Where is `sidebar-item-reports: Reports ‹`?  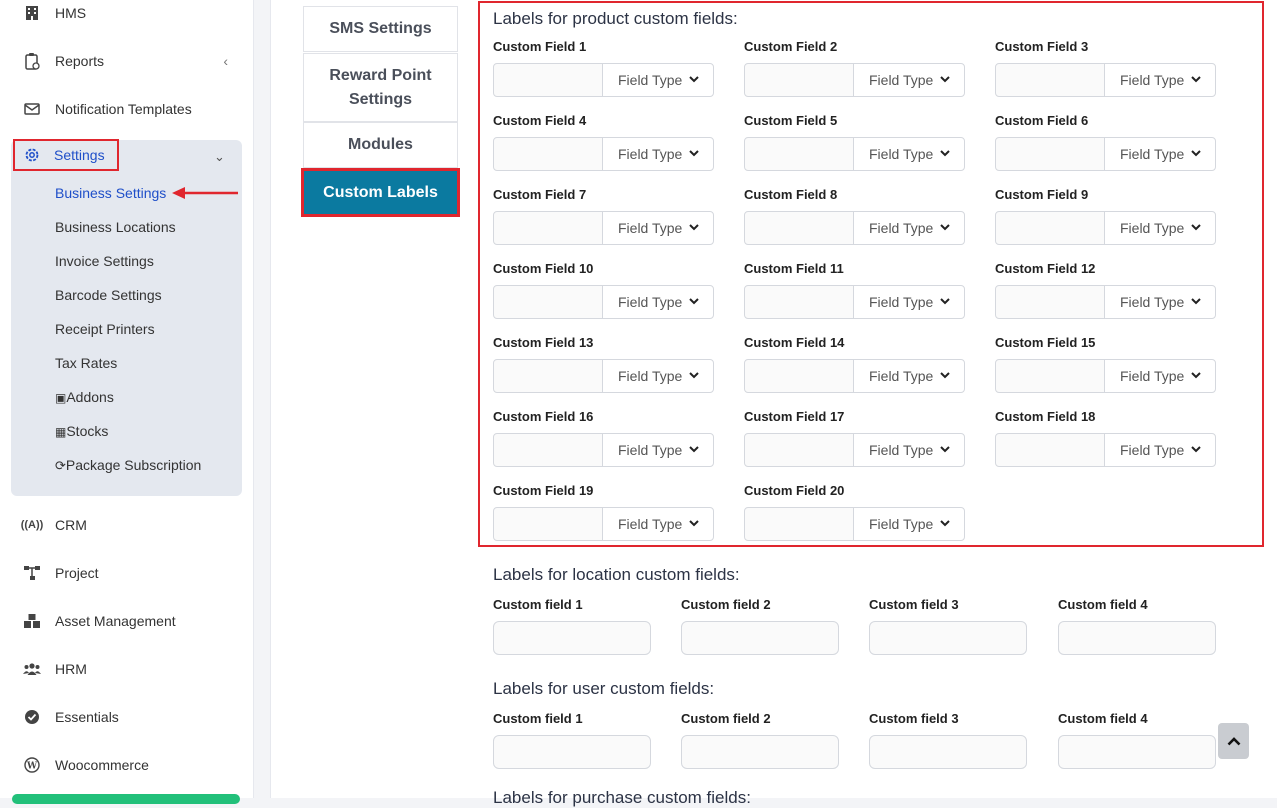
sidebar-item-reports: Reports ‹ is located at coordinates (127, 61).